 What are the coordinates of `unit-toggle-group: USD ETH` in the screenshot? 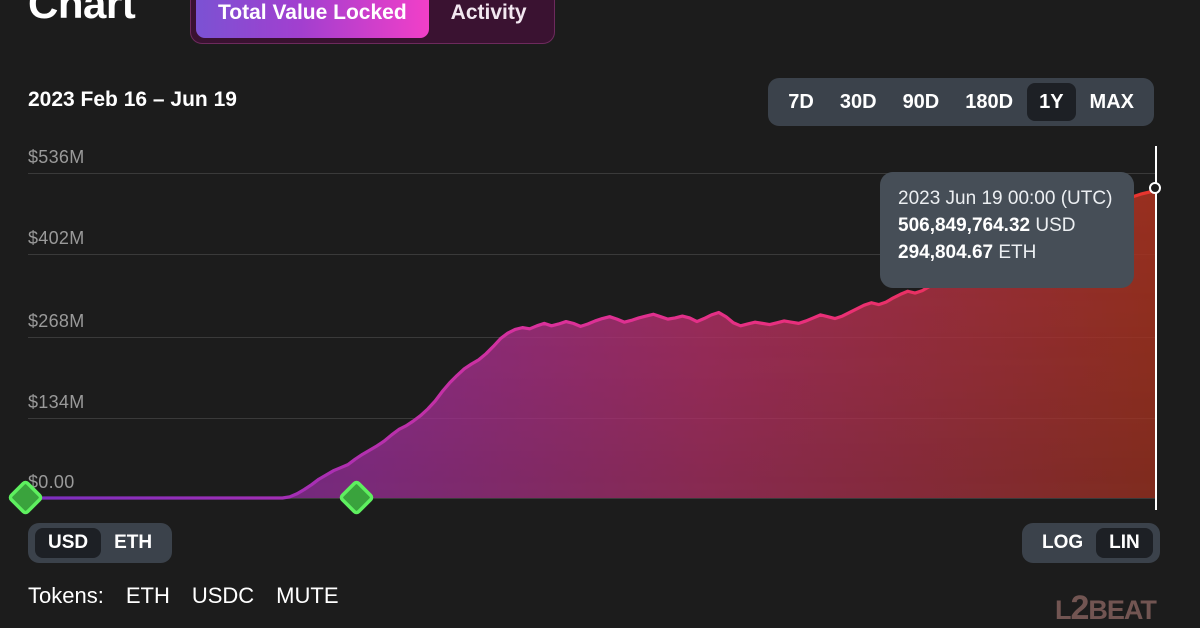 It's located at (100, 543).